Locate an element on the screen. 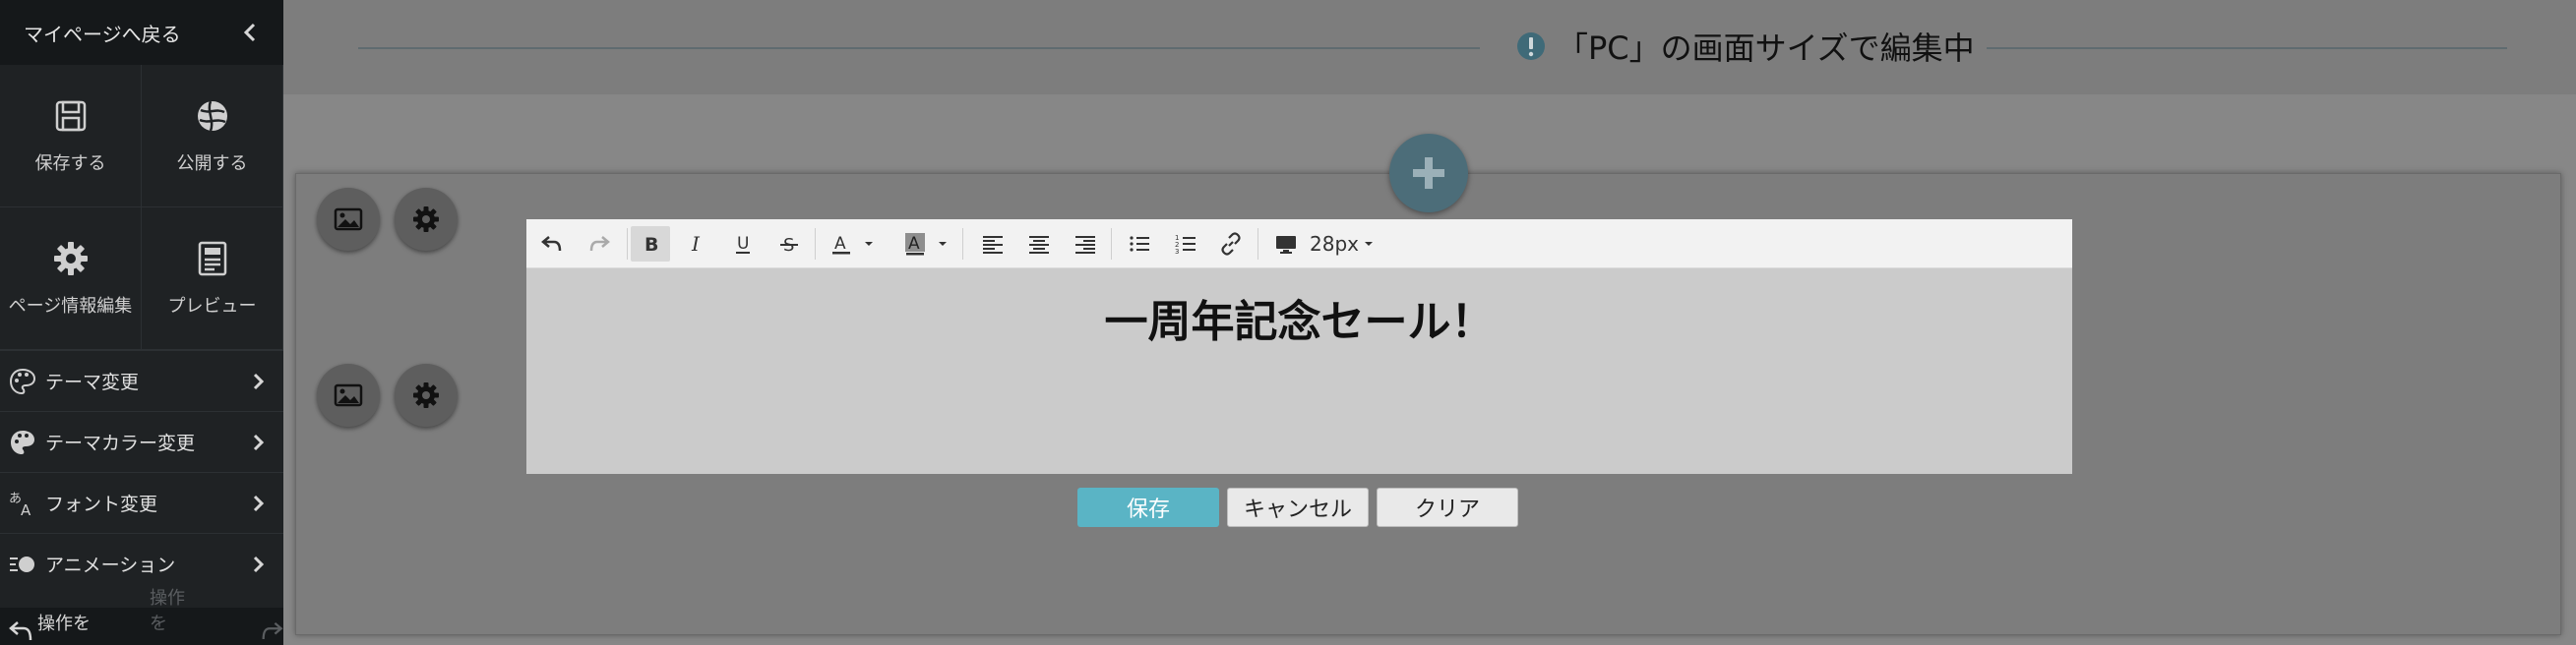  bullet-list-icon is located at coordinates (1139, 244).